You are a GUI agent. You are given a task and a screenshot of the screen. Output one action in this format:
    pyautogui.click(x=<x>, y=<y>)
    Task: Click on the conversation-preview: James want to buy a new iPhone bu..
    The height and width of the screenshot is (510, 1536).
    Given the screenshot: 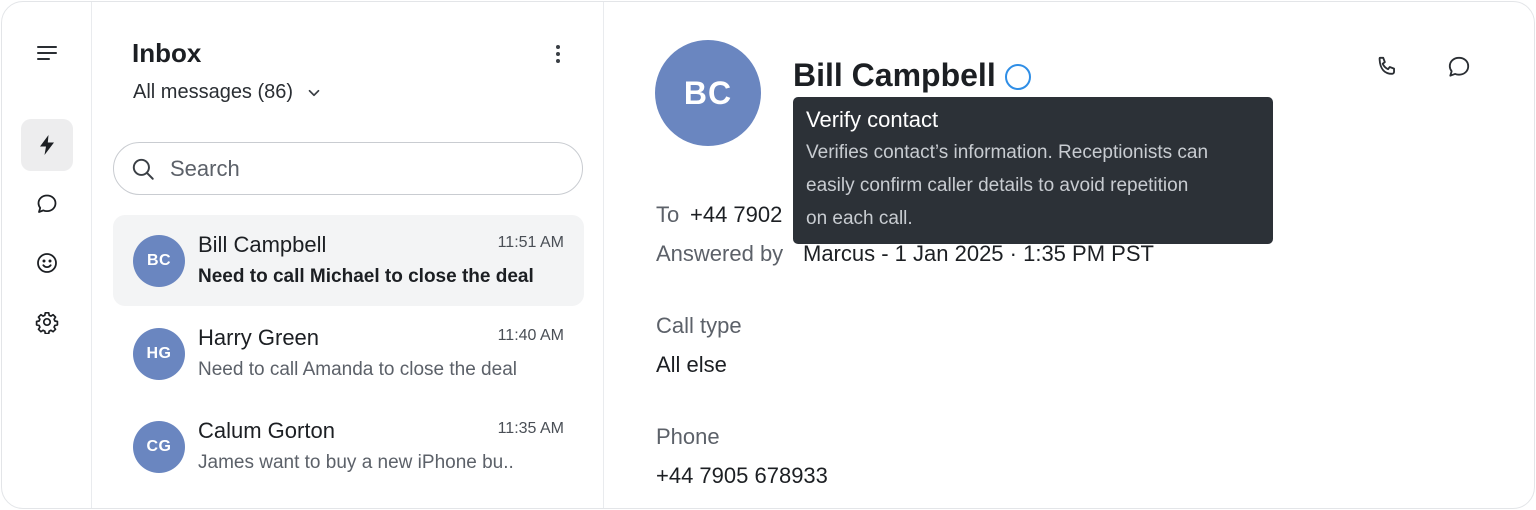 What is the action you would take?
    pyautogui.click(x=356, y=462)
    